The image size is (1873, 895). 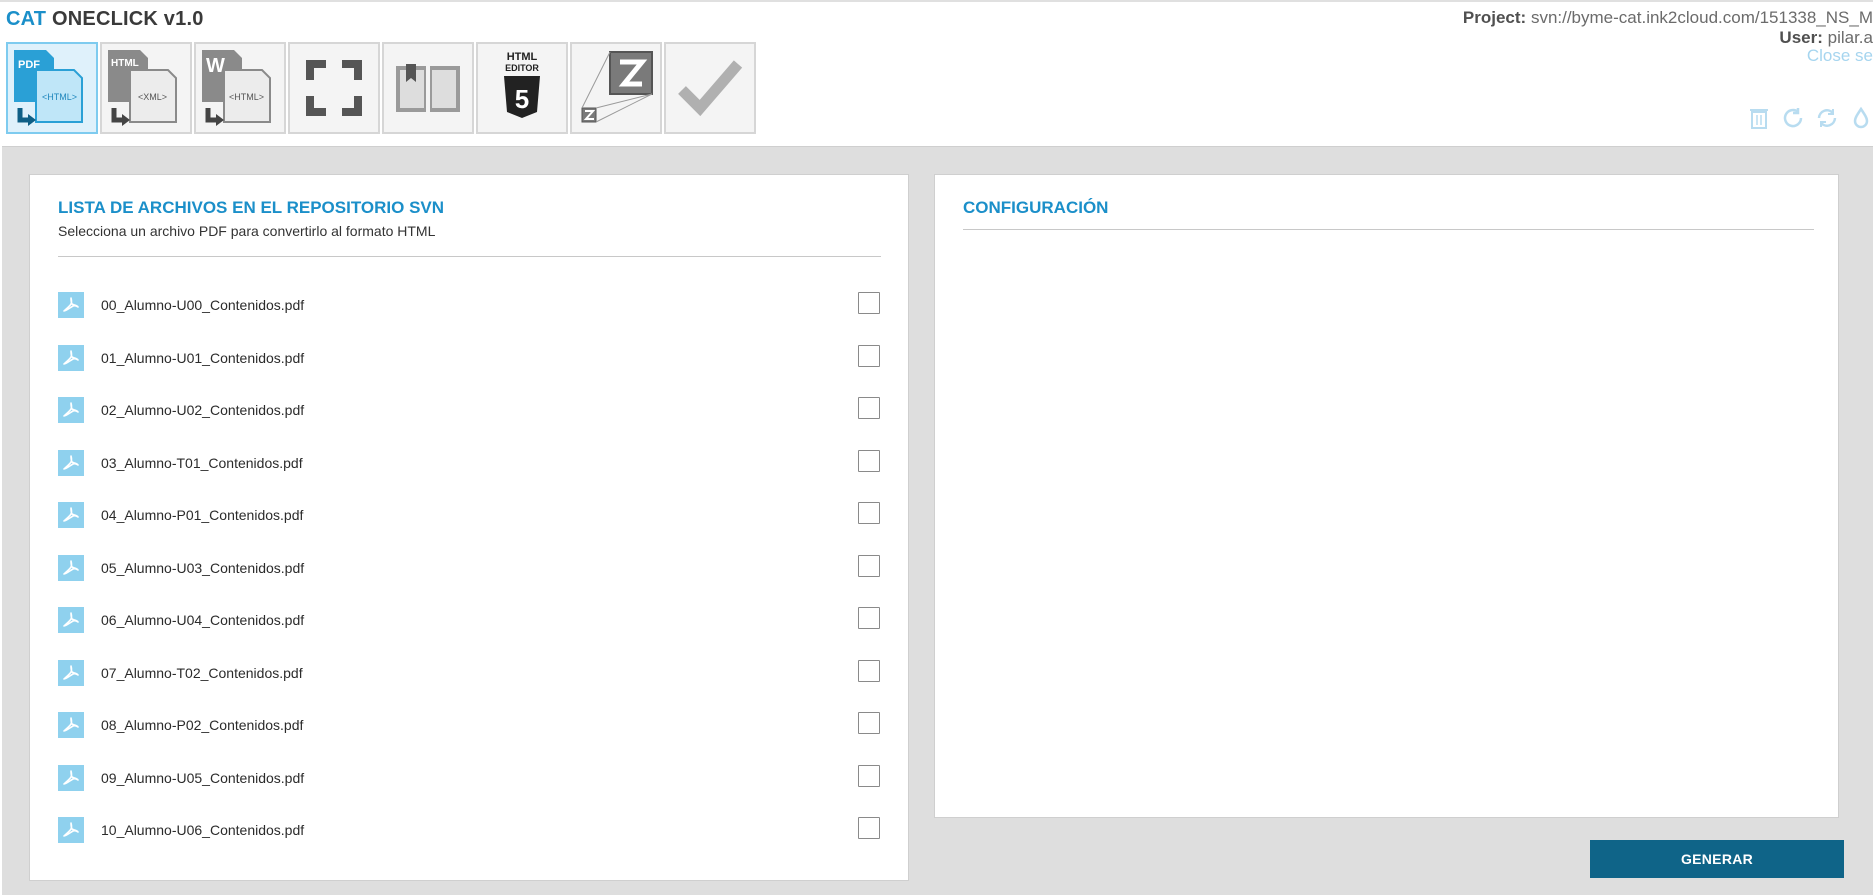 What do you see at coordinates (215, 66) in the screenshot?
I see `word-badge-text: W` at bounding box center [215, 66].